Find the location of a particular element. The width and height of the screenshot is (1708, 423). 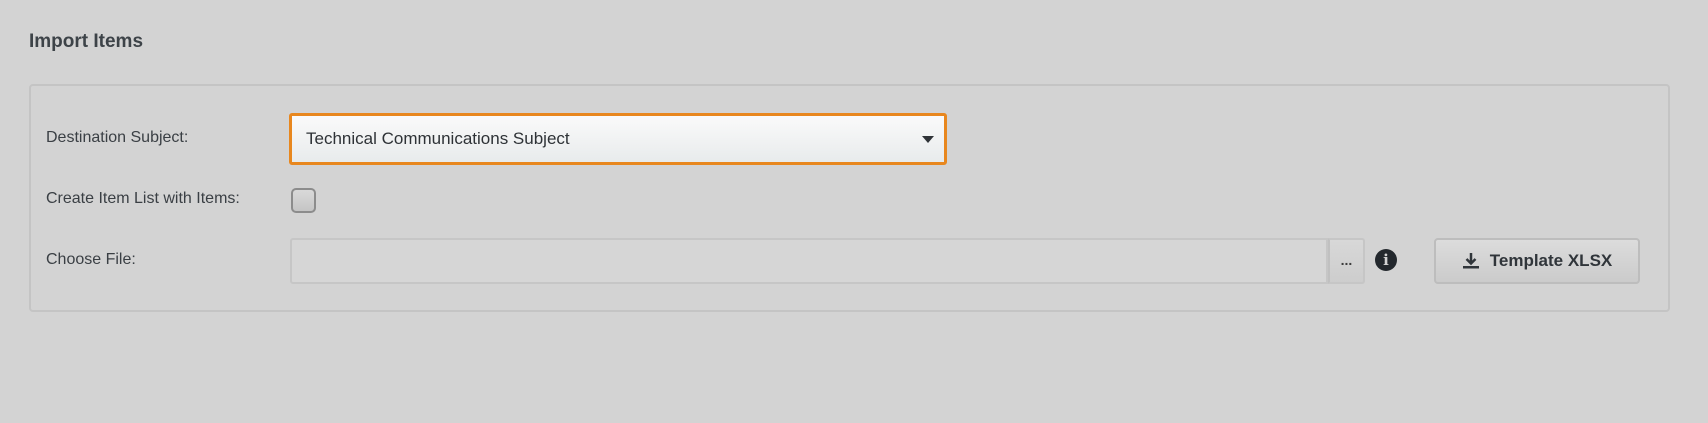

create-item-list-checkbox is located at coordinates (303, 200).